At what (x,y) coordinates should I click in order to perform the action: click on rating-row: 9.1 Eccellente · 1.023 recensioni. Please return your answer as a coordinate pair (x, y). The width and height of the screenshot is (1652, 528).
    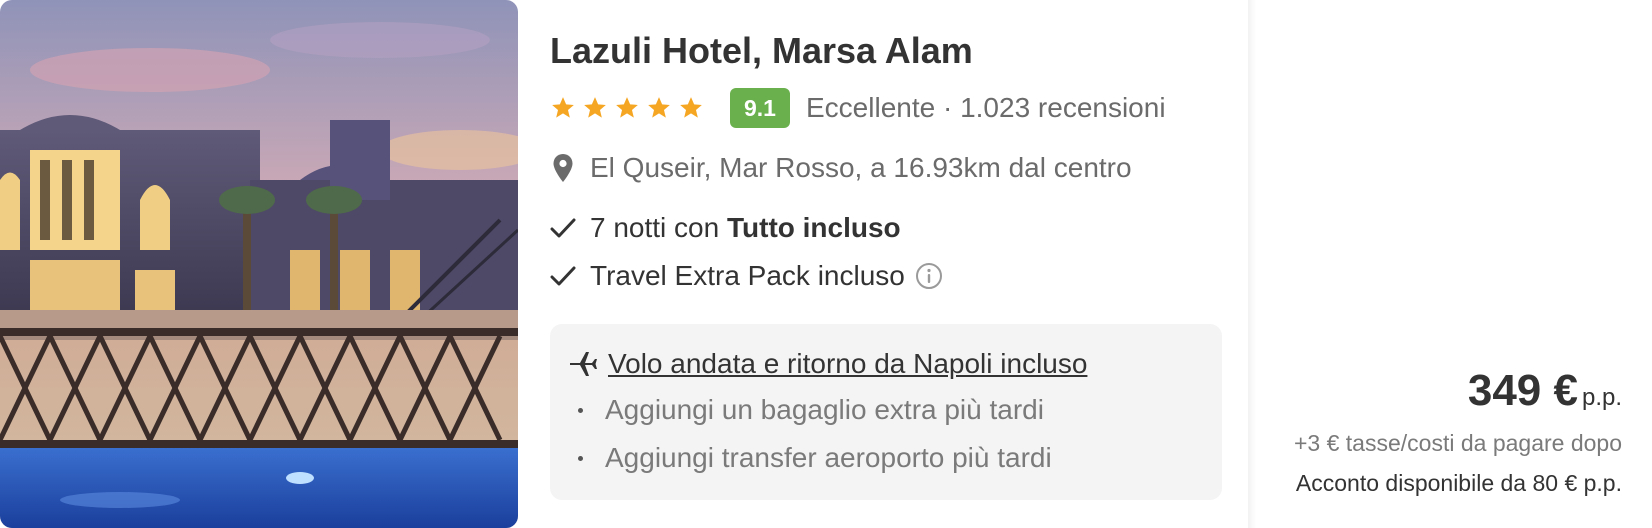
    Looking at the image, I should click on (858, 108).